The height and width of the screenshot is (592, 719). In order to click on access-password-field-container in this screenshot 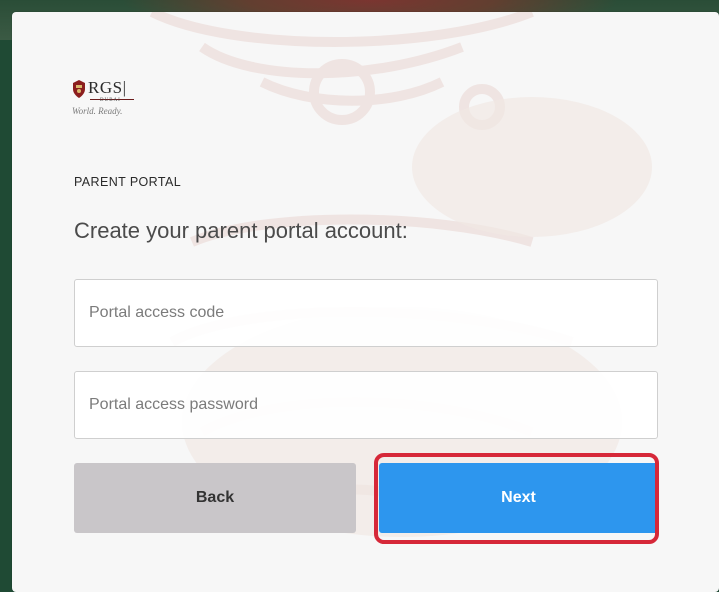, I will do `click(366, 405)`.